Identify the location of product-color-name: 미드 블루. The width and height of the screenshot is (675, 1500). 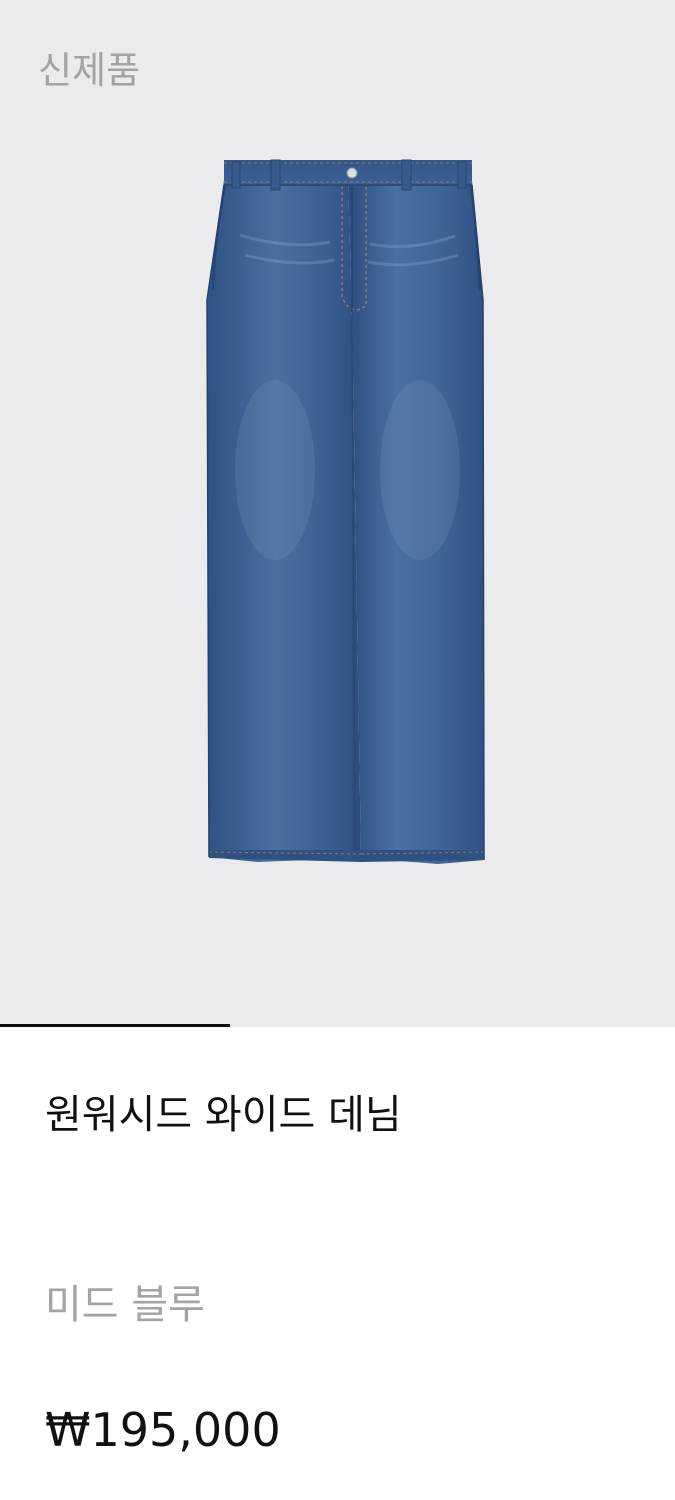
(125, 1305).